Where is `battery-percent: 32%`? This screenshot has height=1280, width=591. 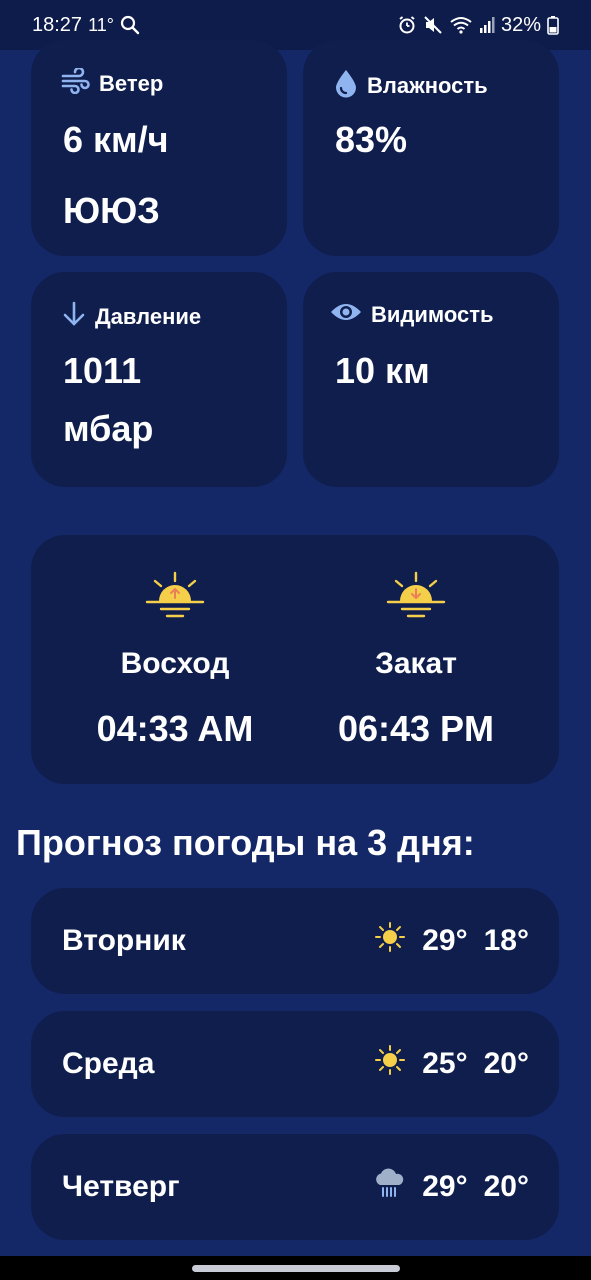 battery-percent: 32% is located at coordinates (520, 24).